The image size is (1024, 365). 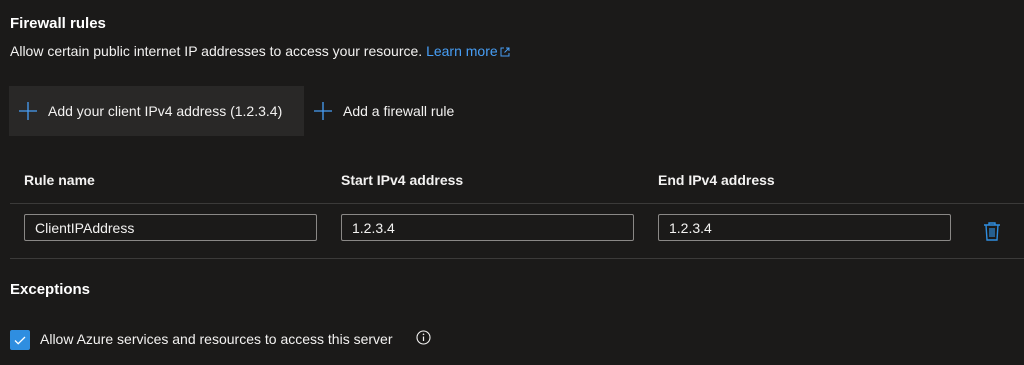 I want to click on learn-more-label: Learn more, so click(x=462, y=51).